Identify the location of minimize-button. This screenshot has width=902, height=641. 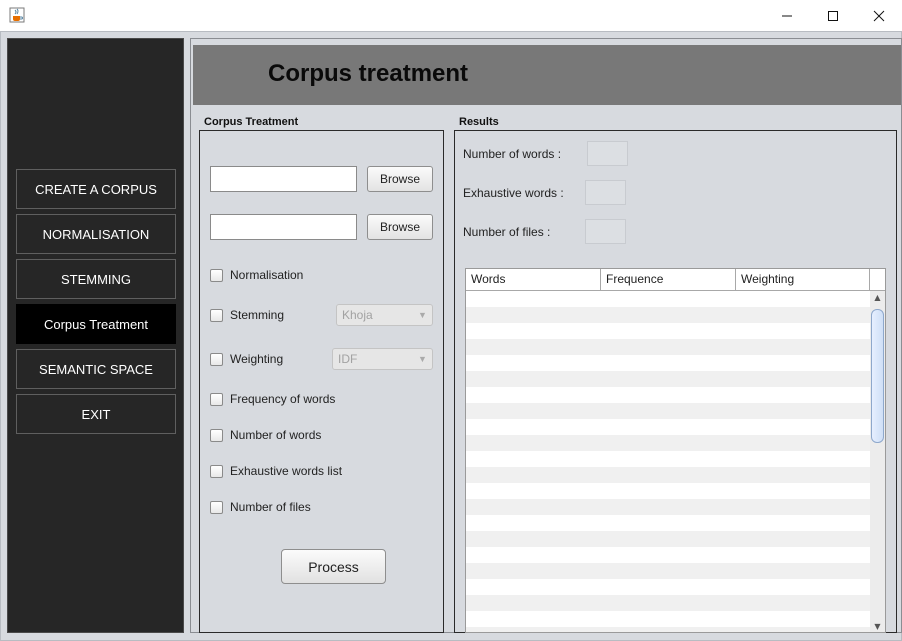
(787, 15).